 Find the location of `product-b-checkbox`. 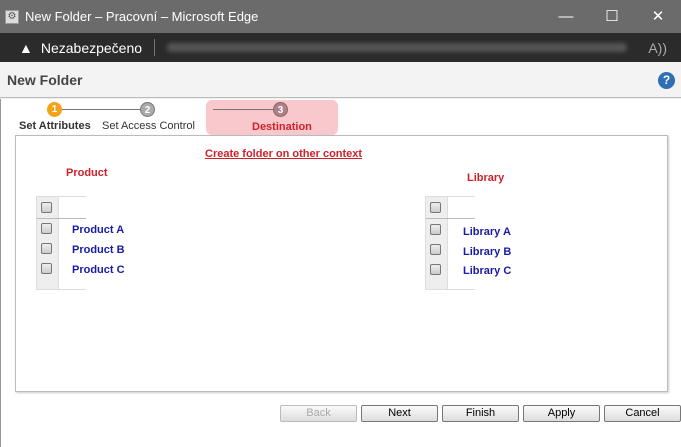

product-b-checkbox is located at coordinates (46, 248).